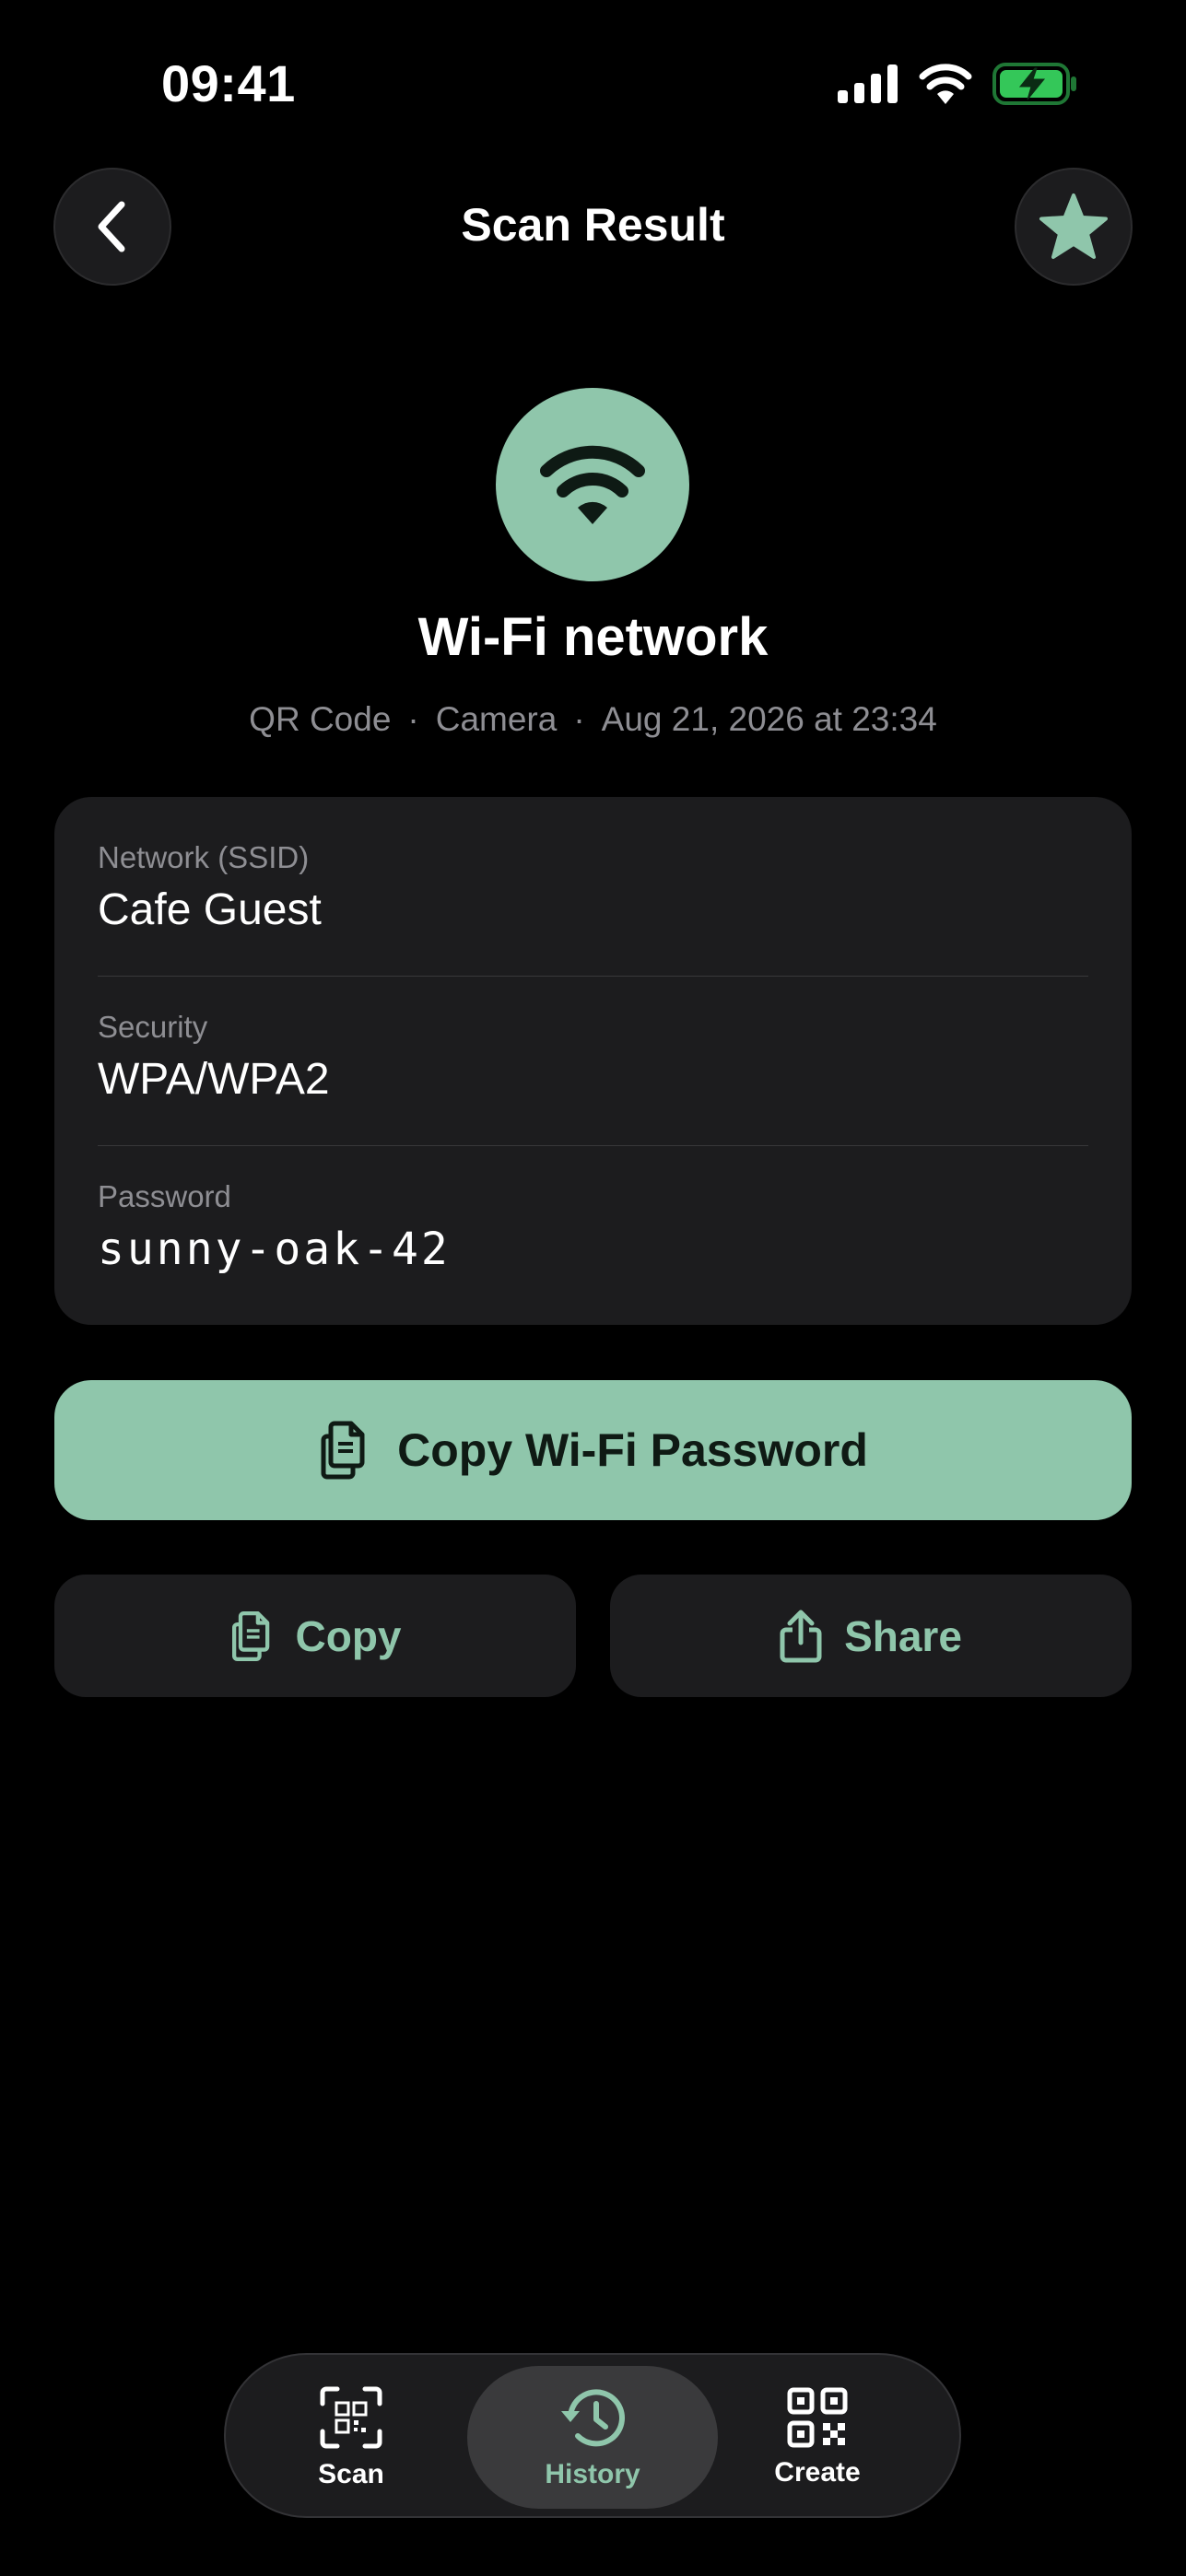  I want to click on cellular-signal-icon, so click(868, 83).